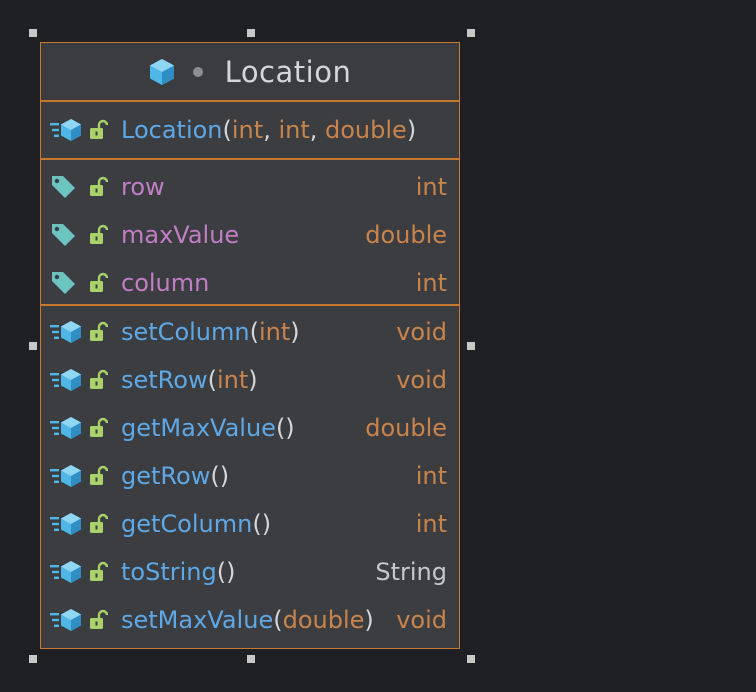 The width and height of the screenshot is (756, 692). What do you see at coordinates (251, 659) in the screenshot?
I see `resize-handle-bottom` at bounding box center [251, 659].